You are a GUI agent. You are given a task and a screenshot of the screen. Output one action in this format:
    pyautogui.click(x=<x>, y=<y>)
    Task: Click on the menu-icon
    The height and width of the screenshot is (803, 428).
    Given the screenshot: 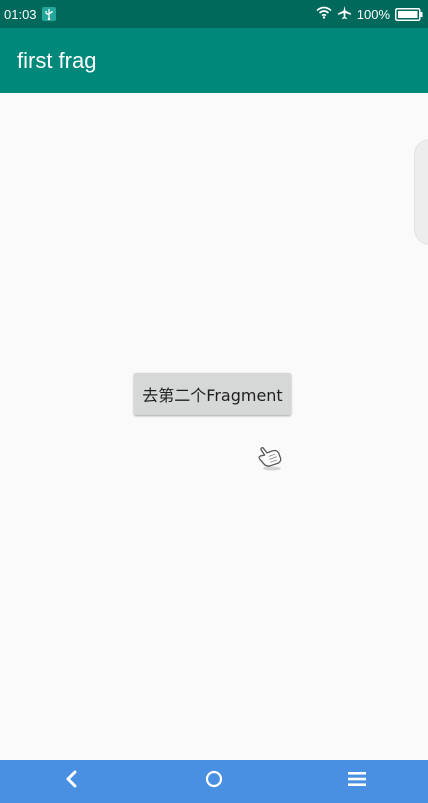 What is the action you would take?
    pyautogui.click(x=356, y=781)
    